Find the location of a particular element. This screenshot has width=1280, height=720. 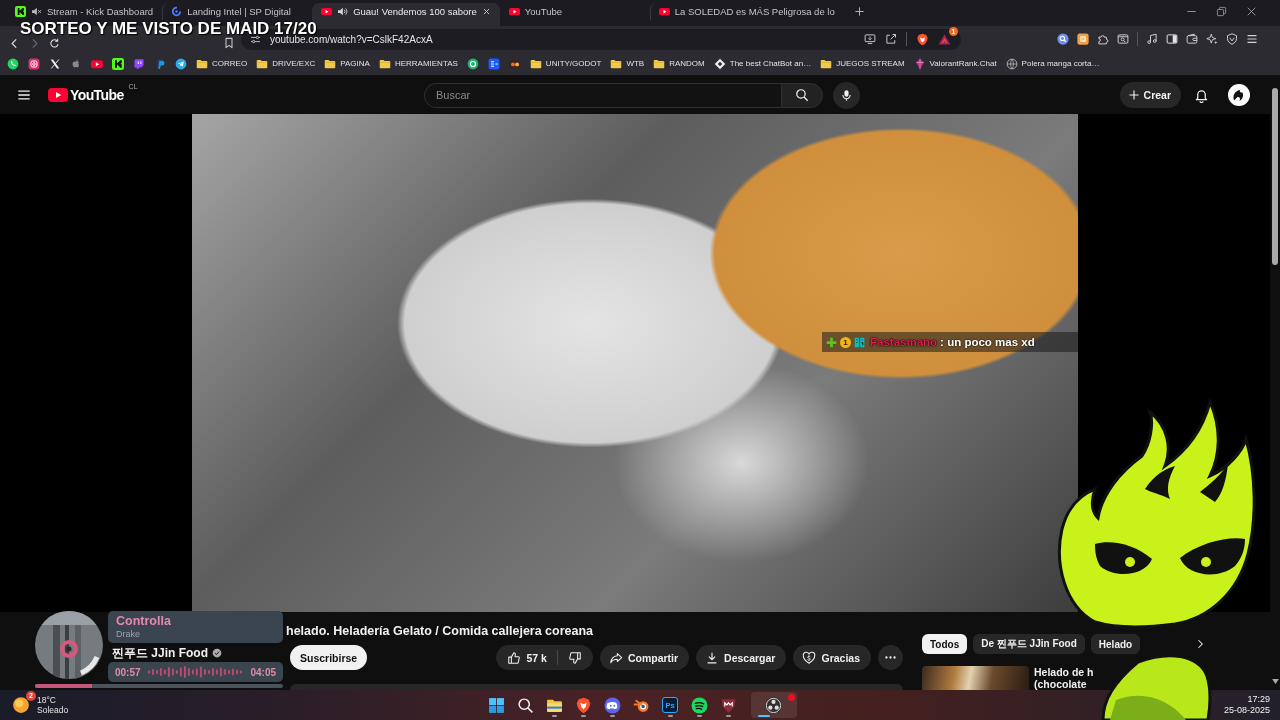

apple-icon is located at coordinates (76, 63).